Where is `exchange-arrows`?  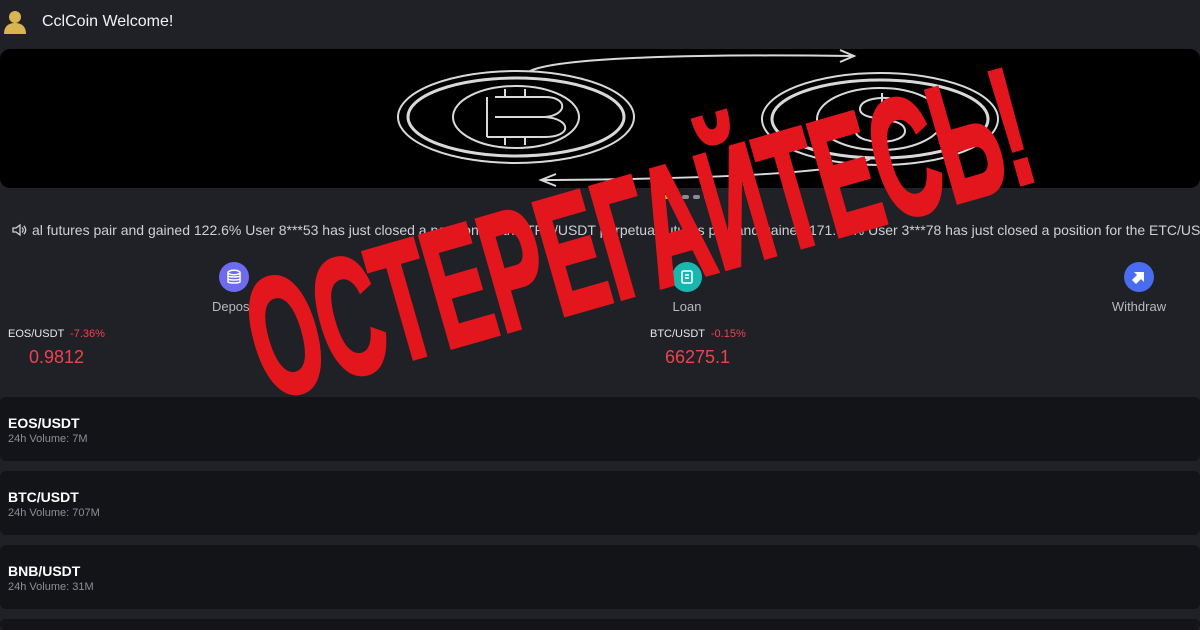 exchange-arrows is located at coordinates (700, 118).